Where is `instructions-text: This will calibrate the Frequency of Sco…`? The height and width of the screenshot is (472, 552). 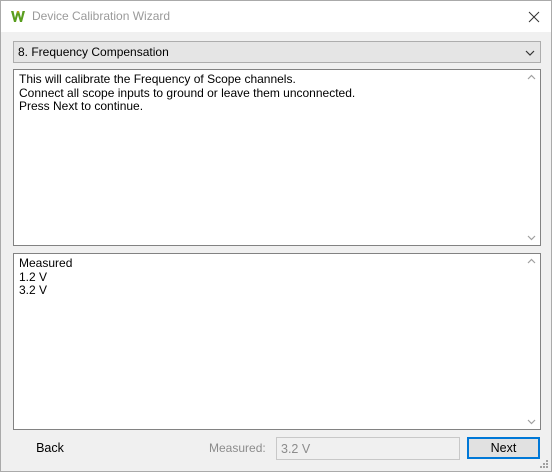 instructions-text: This will calibrate the Frequency of Sco… is located at coordinates (187, 92).